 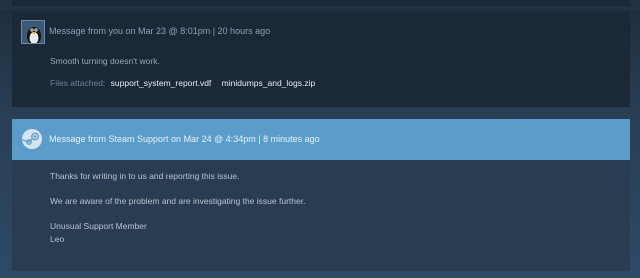 I want to click on steam-logo-icon, so click(x=32, y=139).